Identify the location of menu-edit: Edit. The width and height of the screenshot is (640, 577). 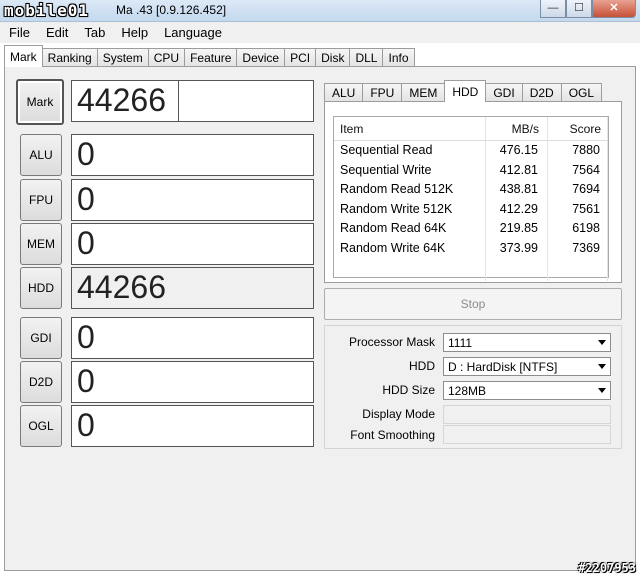
(56, 32).